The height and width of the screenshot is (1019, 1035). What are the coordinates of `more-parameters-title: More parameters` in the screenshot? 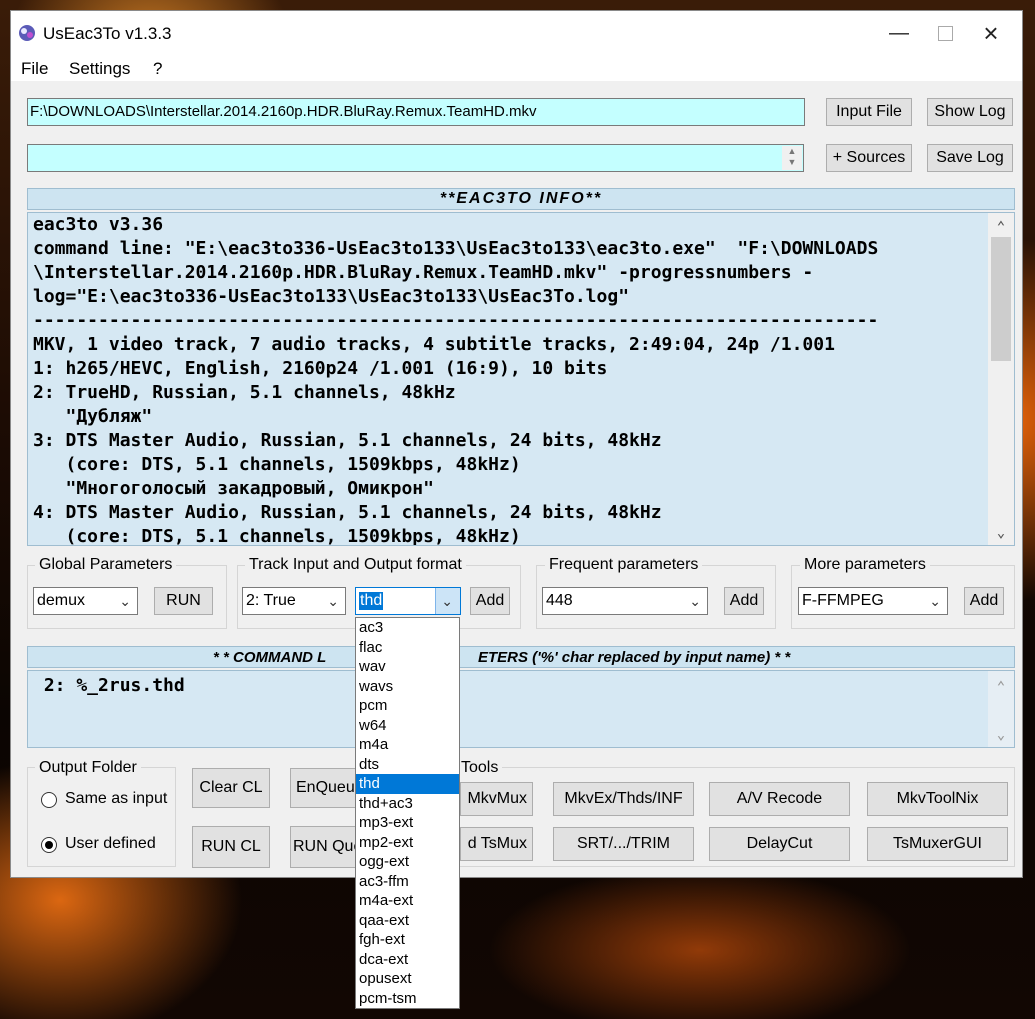 It's located at (865, 565).